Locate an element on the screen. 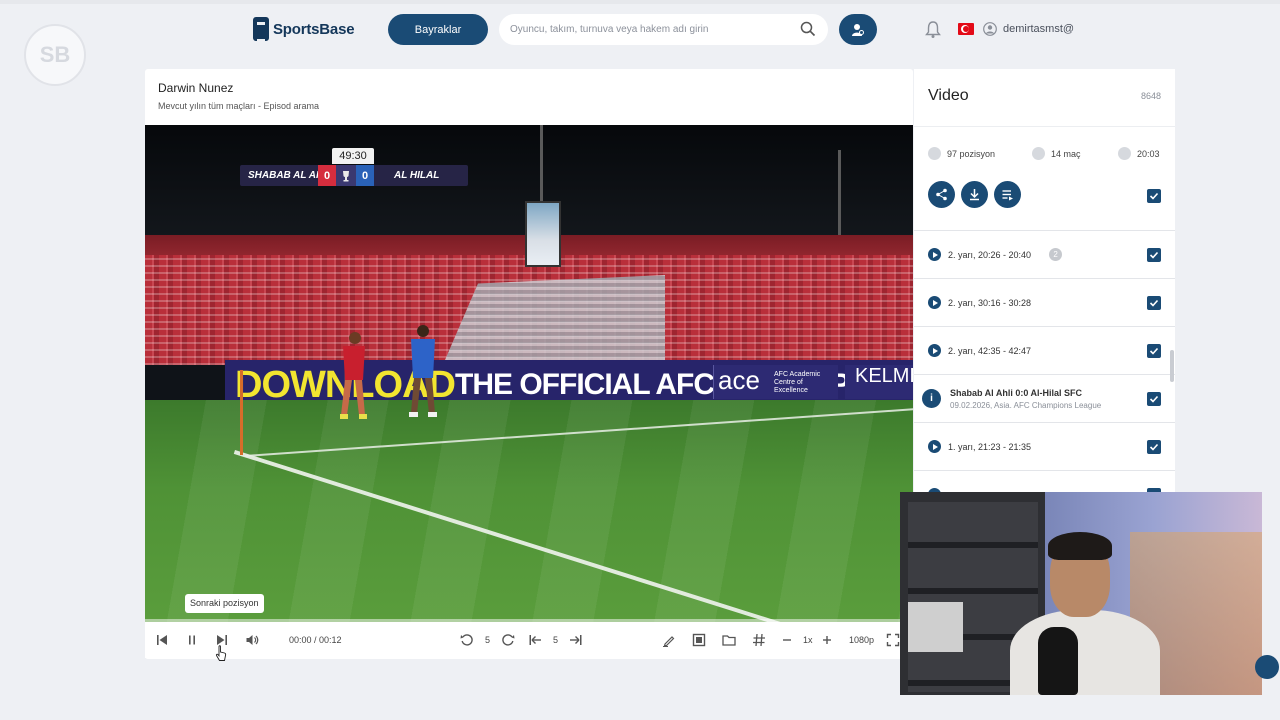 The height and width of the screenshot is (720, 1280). rewind-icon is located at coordinates (467, 640).